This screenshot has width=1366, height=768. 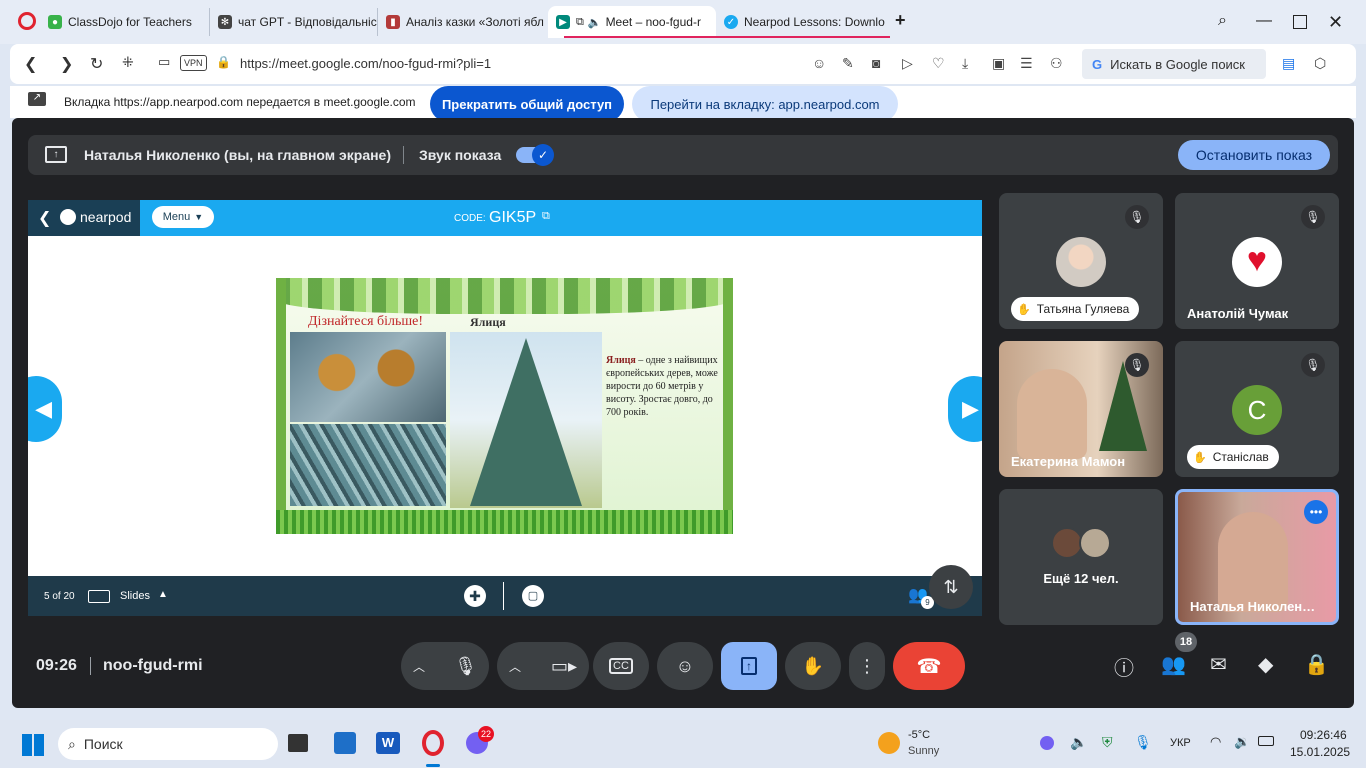 What do you see at coordinates (1174, 64) in the screenshot?
I see `google-search-button: G Искать в Google поиск` at bounding box center [1174, 64].